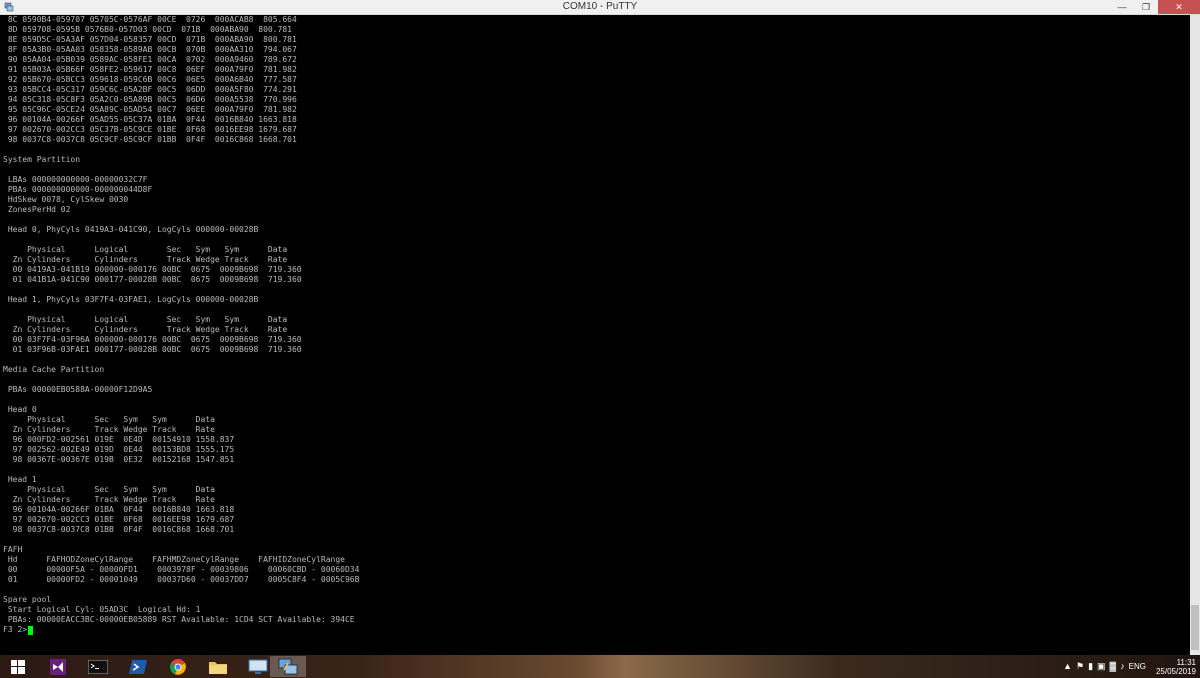 The height and width of the screenshot is (678, 1200). I want to click on system-tray: ▲ ⚑ ▮ ▣ ▓ ♪ ENG 11:31 25/05/2019, so click(1129, 666).